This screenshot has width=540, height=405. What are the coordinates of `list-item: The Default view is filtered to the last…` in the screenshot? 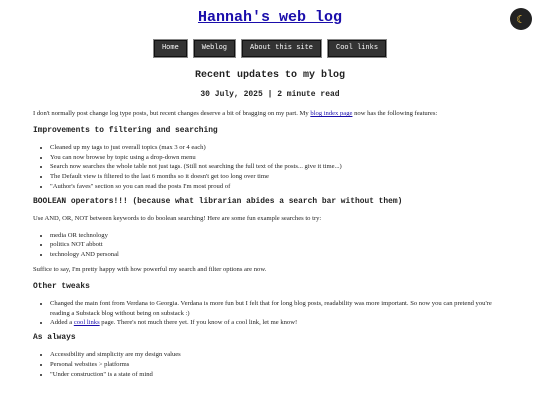 It's located at (281, 177).